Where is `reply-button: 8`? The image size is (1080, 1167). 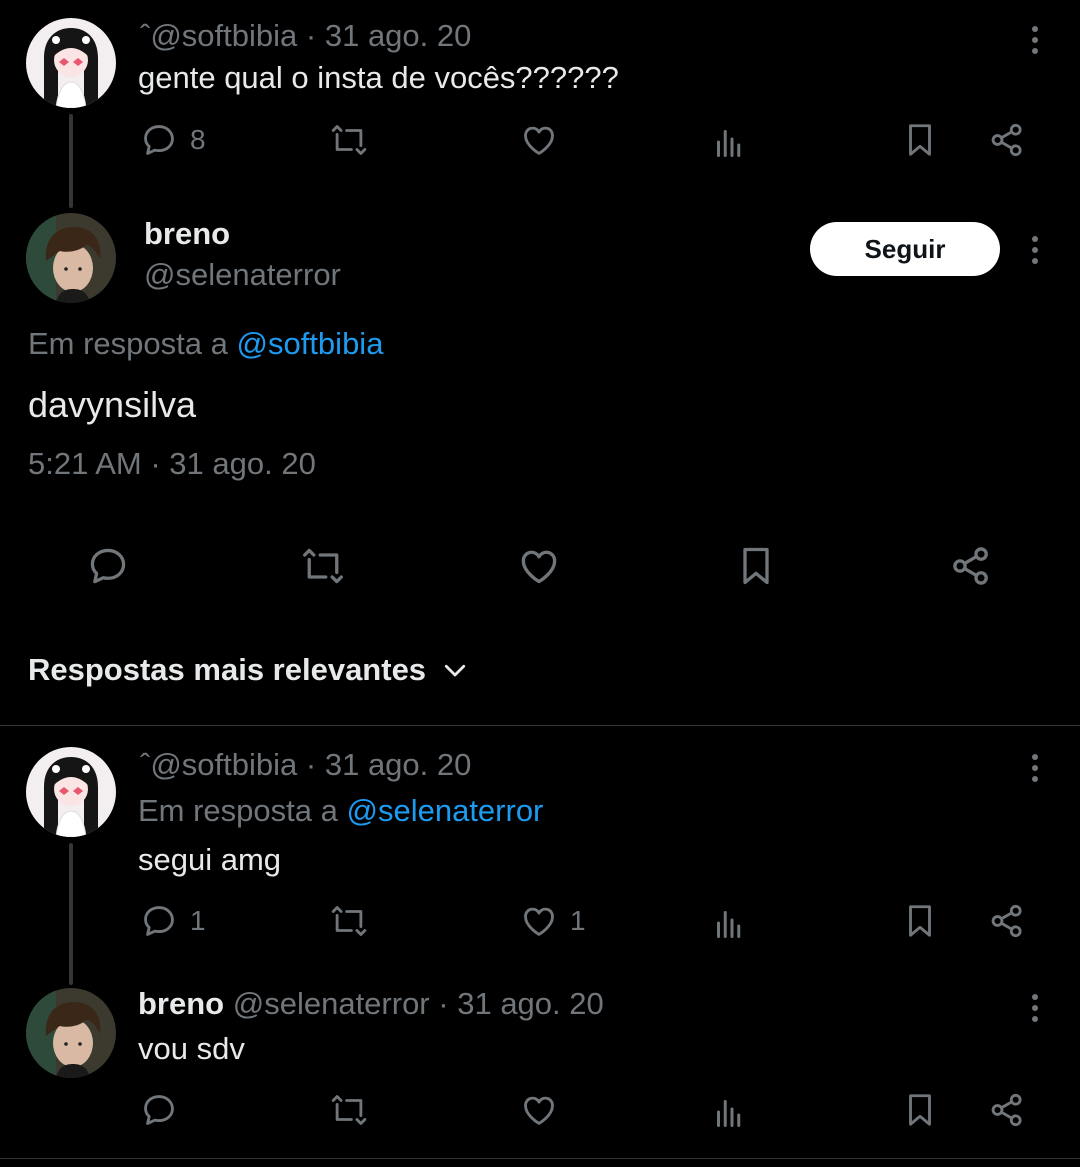
reply-button: 8 is located at coordinates (173, 140).